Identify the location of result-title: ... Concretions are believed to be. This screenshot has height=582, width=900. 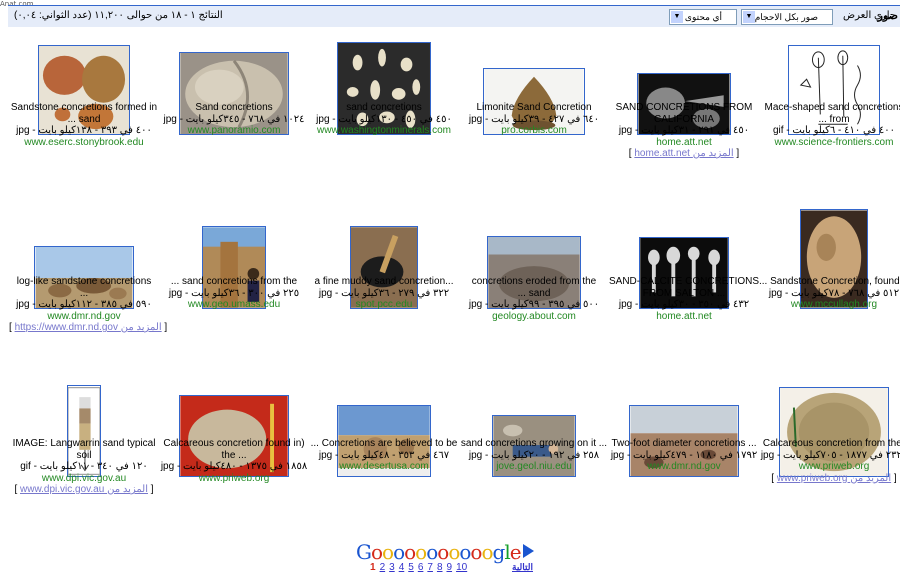
(384, 444).